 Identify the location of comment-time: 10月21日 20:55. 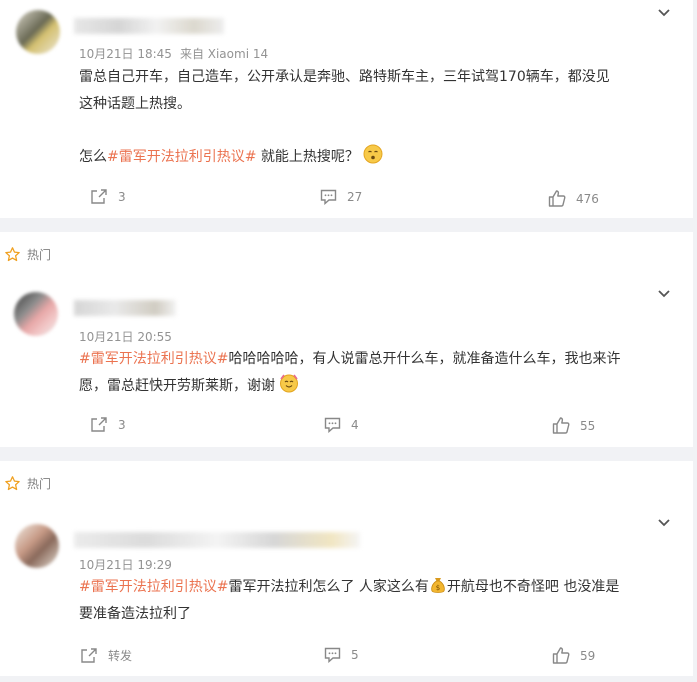
(125, 337).